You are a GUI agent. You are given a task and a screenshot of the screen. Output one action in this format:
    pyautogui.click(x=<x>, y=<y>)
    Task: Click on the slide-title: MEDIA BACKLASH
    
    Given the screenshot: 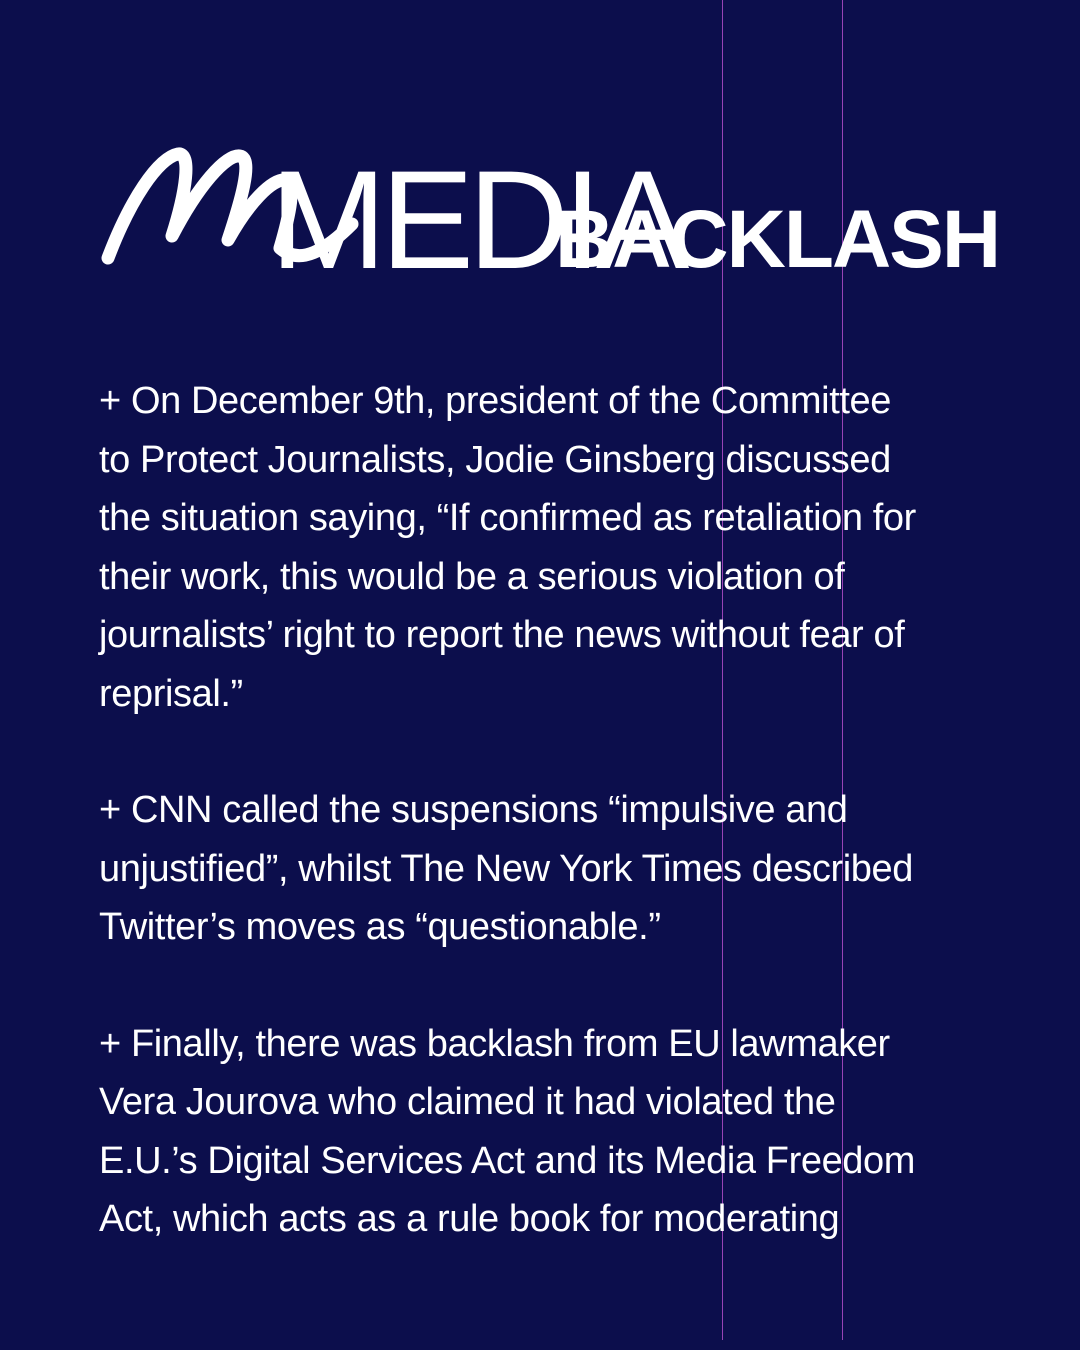 What is the action you would take?
    pyautogui.click(x=560, y=215)
    